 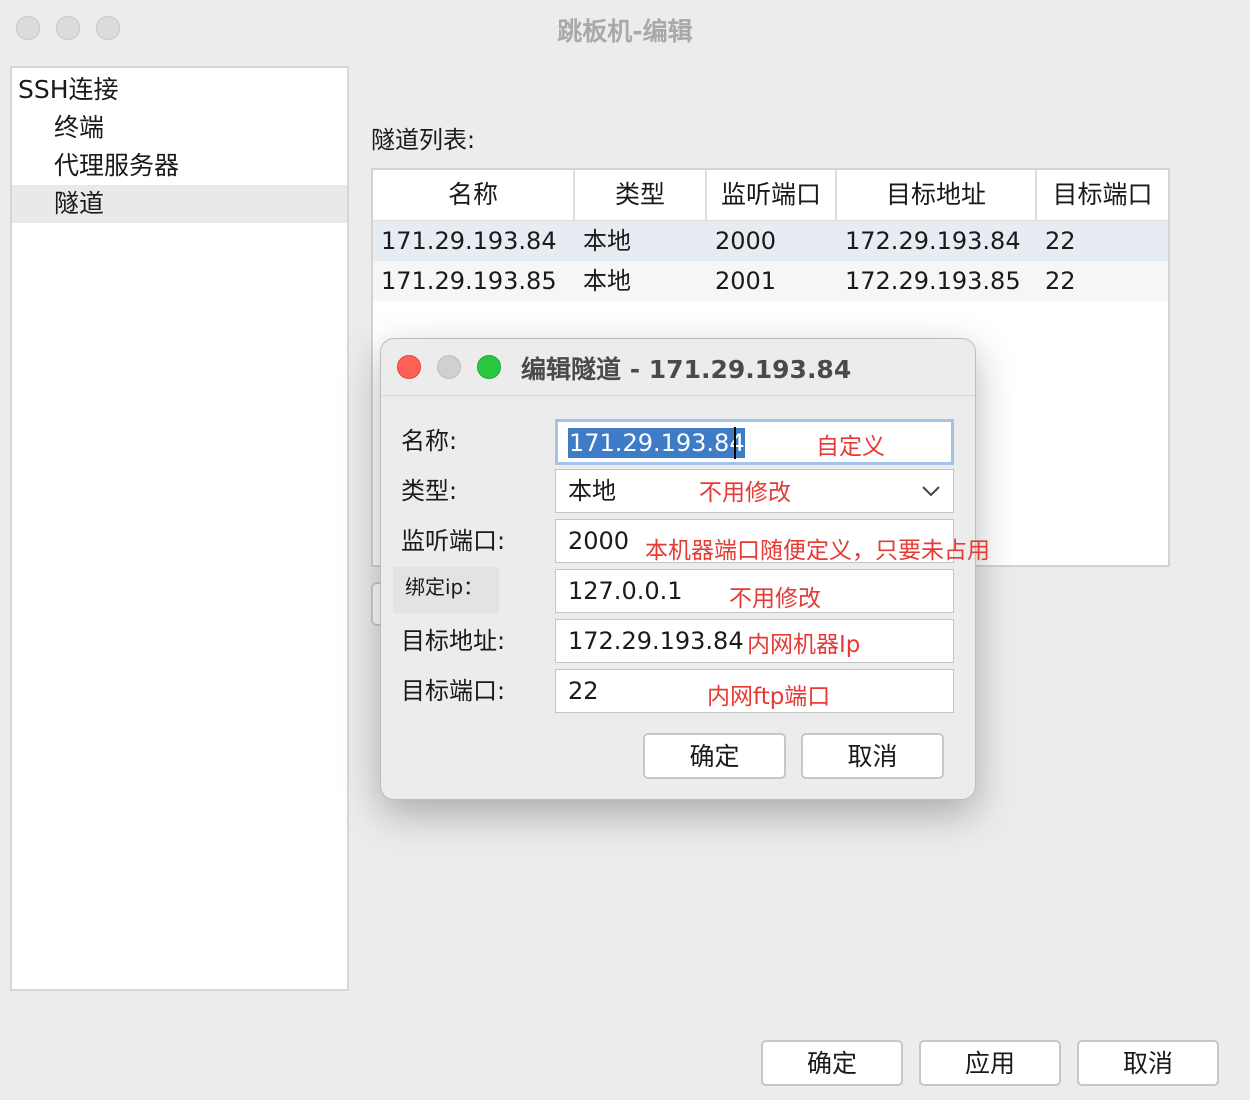 What do you see at coordinates (409, 367) in the screenshot?
I see `dialog-close-button` at bounding box center [409, 367].